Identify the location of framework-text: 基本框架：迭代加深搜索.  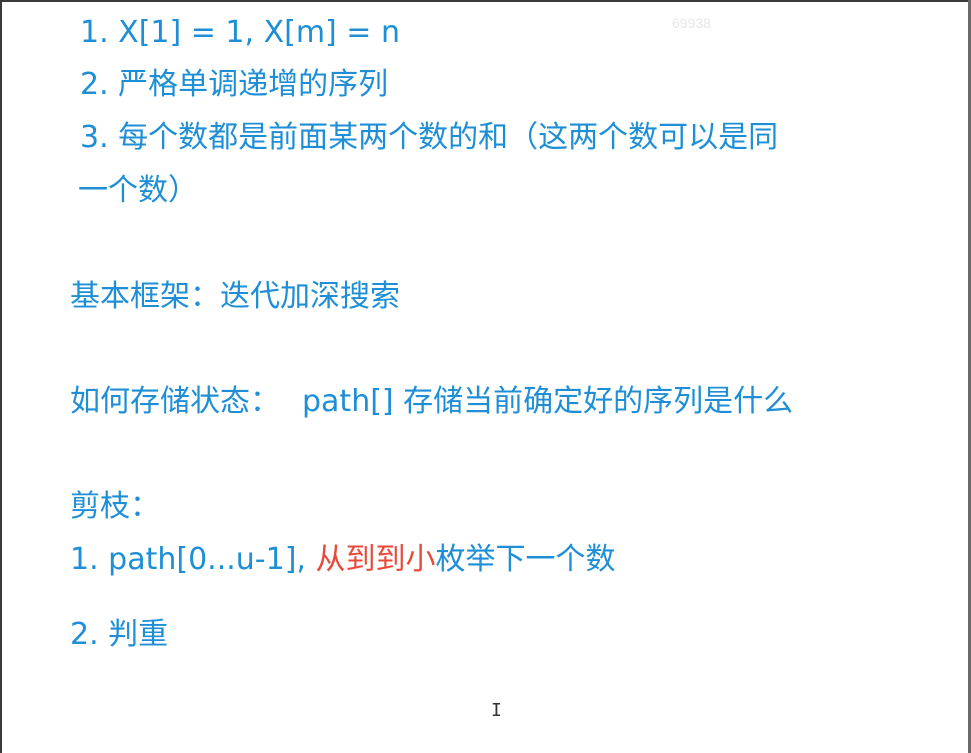
(235, 296).